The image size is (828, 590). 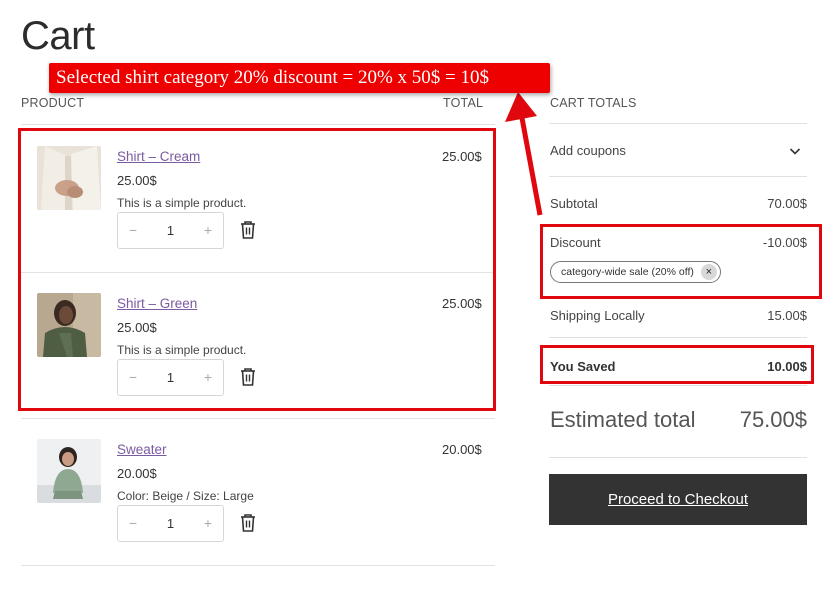 What do you see at coordinates (208, 523) in the screenshot?
I see `increase-quantity-button: +` at bounding box center [208, 523].